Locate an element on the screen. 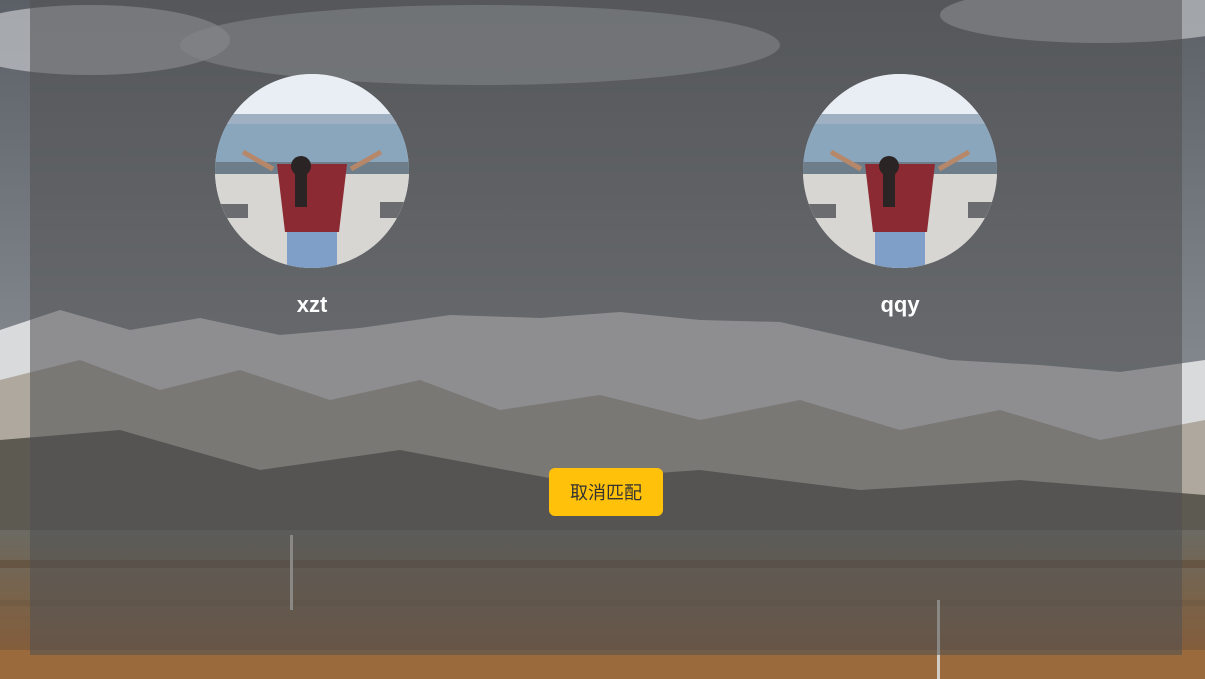  player-name: xzt is located at coordinates (312, 304).